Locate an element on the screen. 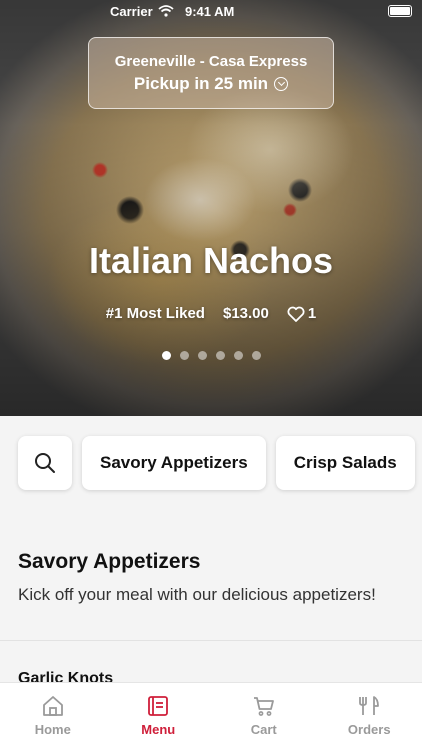 The height and width of the screenshot is (750, 422). divider is located at coordinates (211, 640).